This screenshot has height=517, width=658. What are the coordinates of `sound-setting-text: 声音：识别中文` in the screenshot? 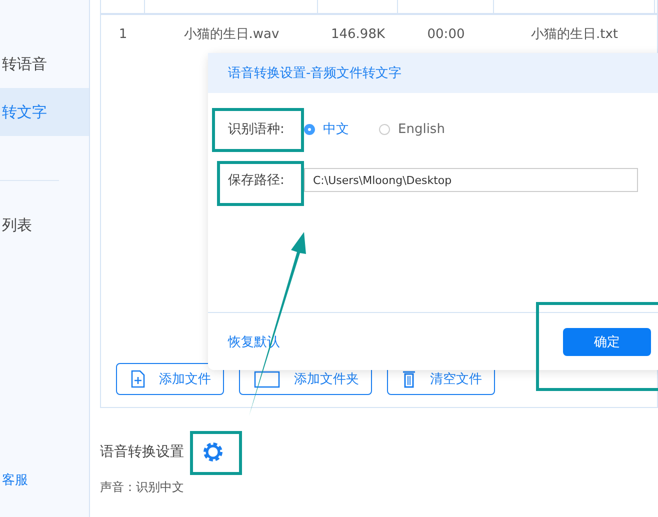 It's located at (142, 487).